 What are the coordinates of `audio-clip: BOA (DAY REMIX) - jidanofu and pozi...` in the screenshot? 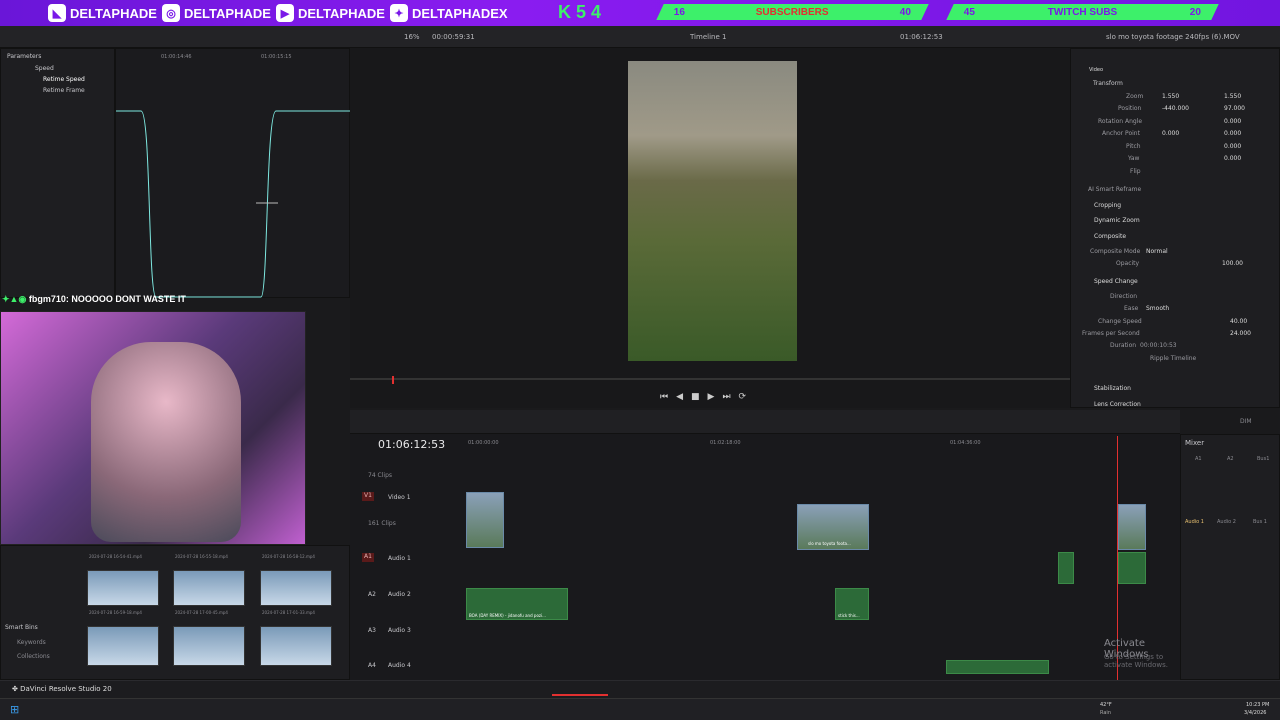 It's located at (517, 604).